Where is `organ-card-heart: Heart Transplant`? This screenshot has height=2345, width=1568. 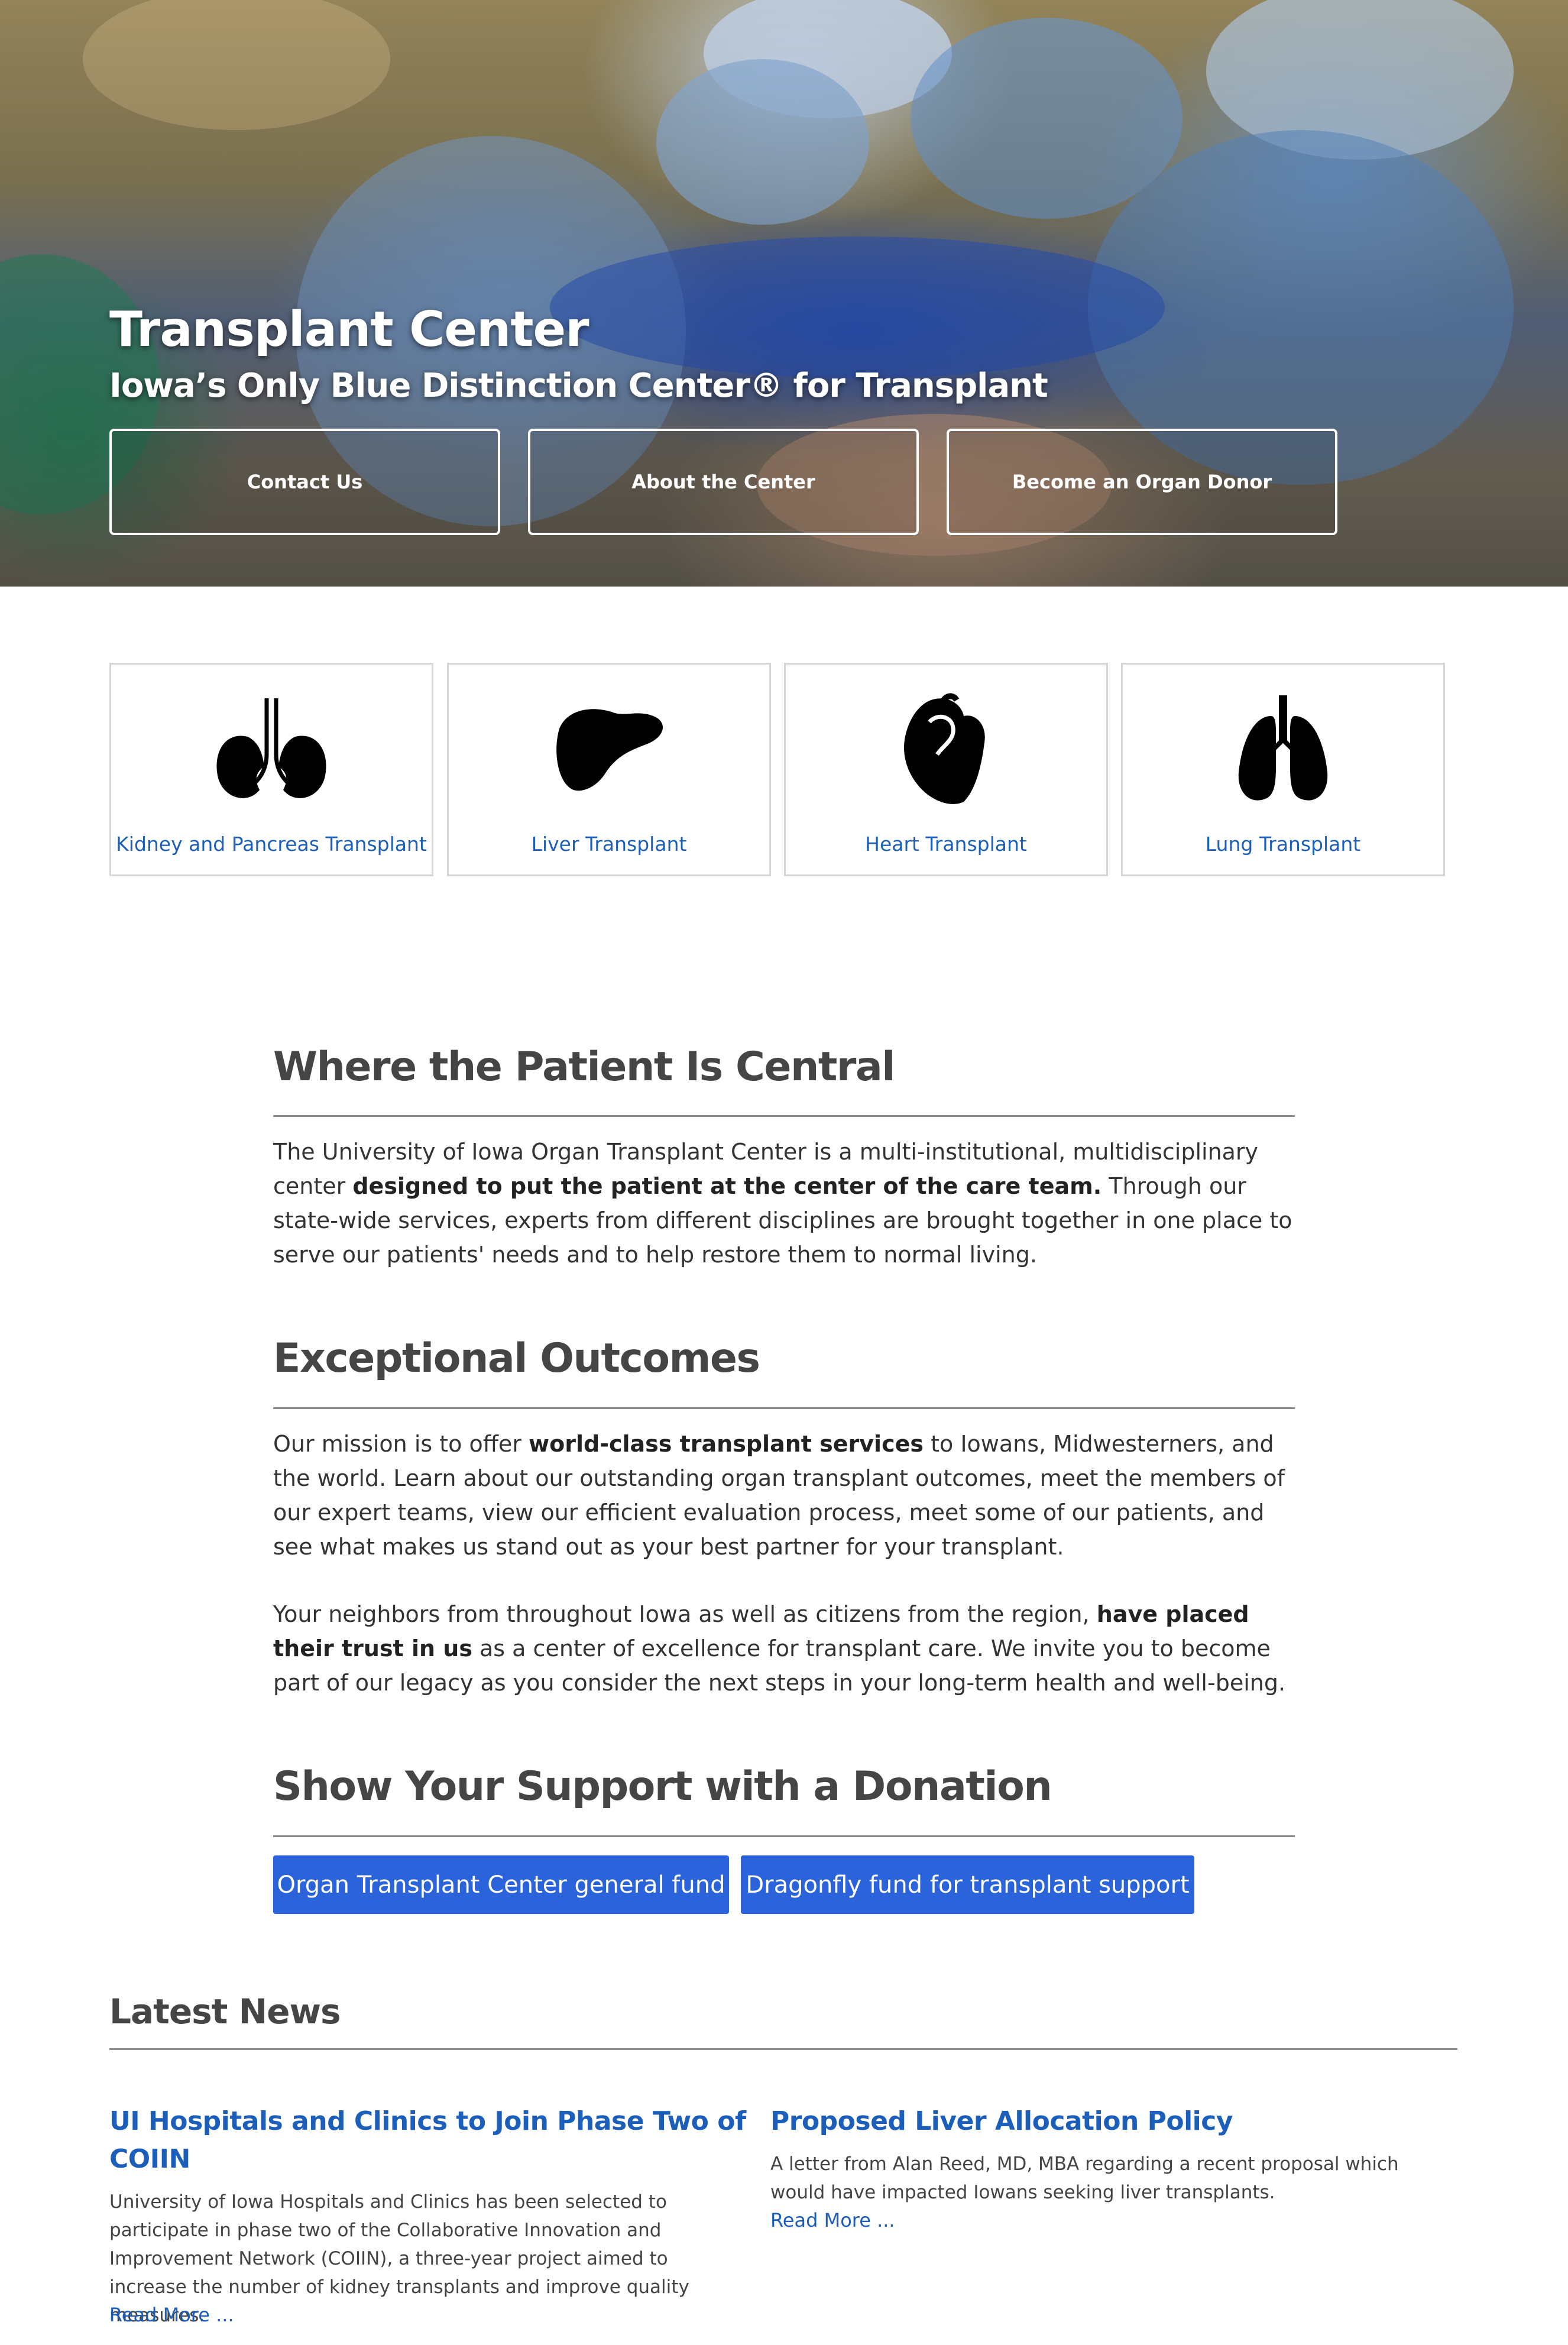
organ-card-heart: Heart Transplant is located at coordinates (946, 770).